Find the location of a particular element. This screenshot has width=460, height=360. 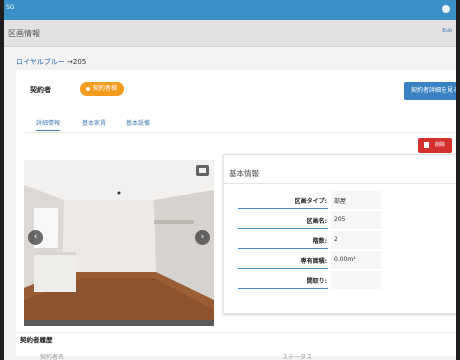

photo-footer-strip is located at coordinates (119, 323).